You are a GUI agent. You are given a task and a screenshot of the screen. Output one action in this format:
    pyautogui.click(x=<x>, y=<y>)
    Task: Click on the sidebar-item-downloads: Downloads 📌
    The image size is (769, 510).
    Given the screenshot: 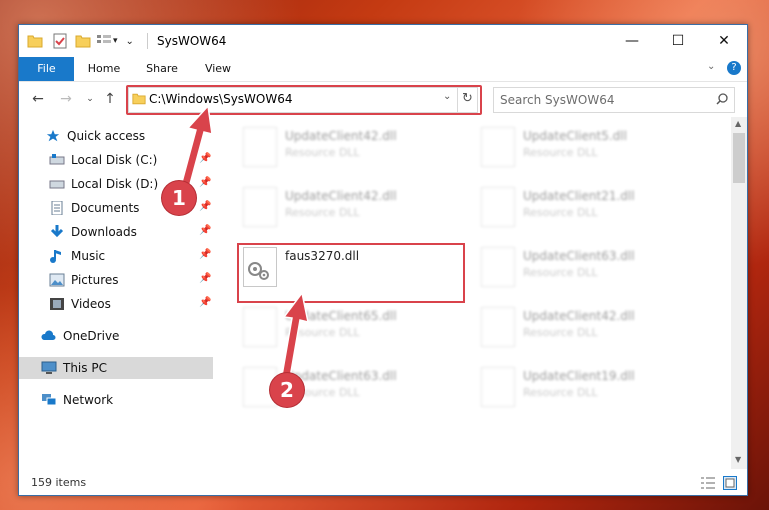 What is the action you would take?
    pyautogui.click(x=116, y=232)
    